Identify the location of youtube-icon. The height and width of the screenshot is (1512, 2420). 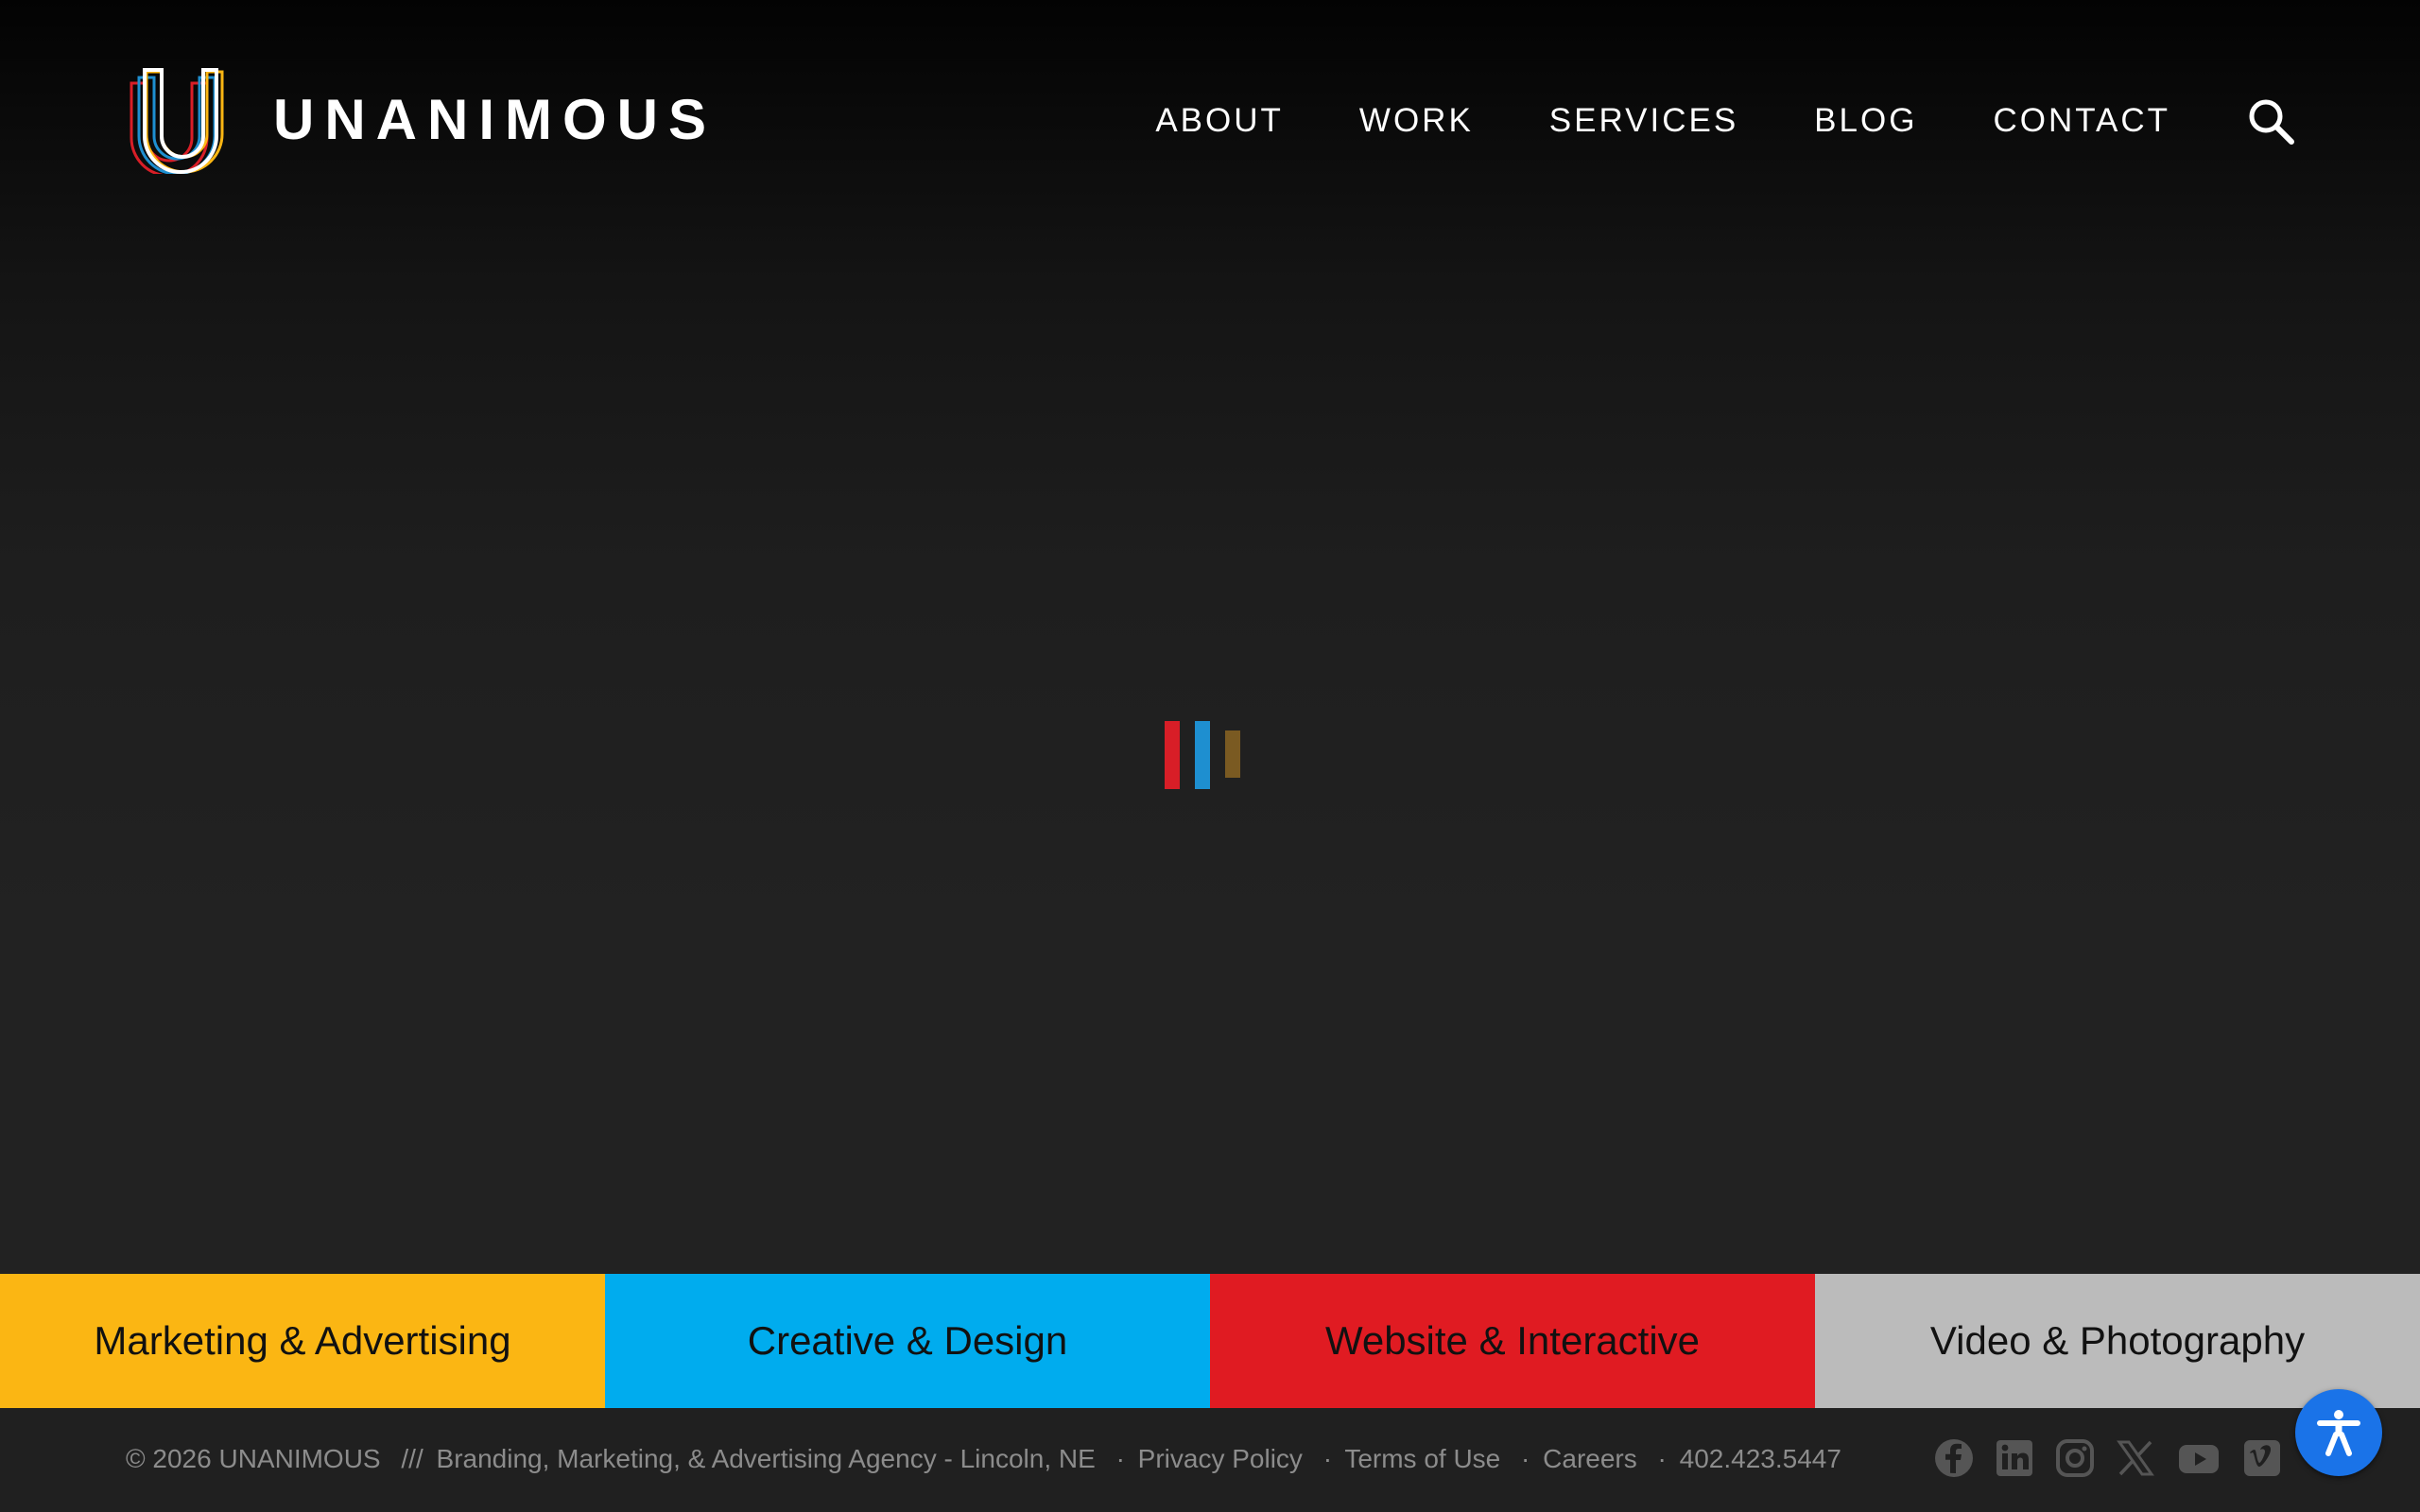
(2198, 1458).